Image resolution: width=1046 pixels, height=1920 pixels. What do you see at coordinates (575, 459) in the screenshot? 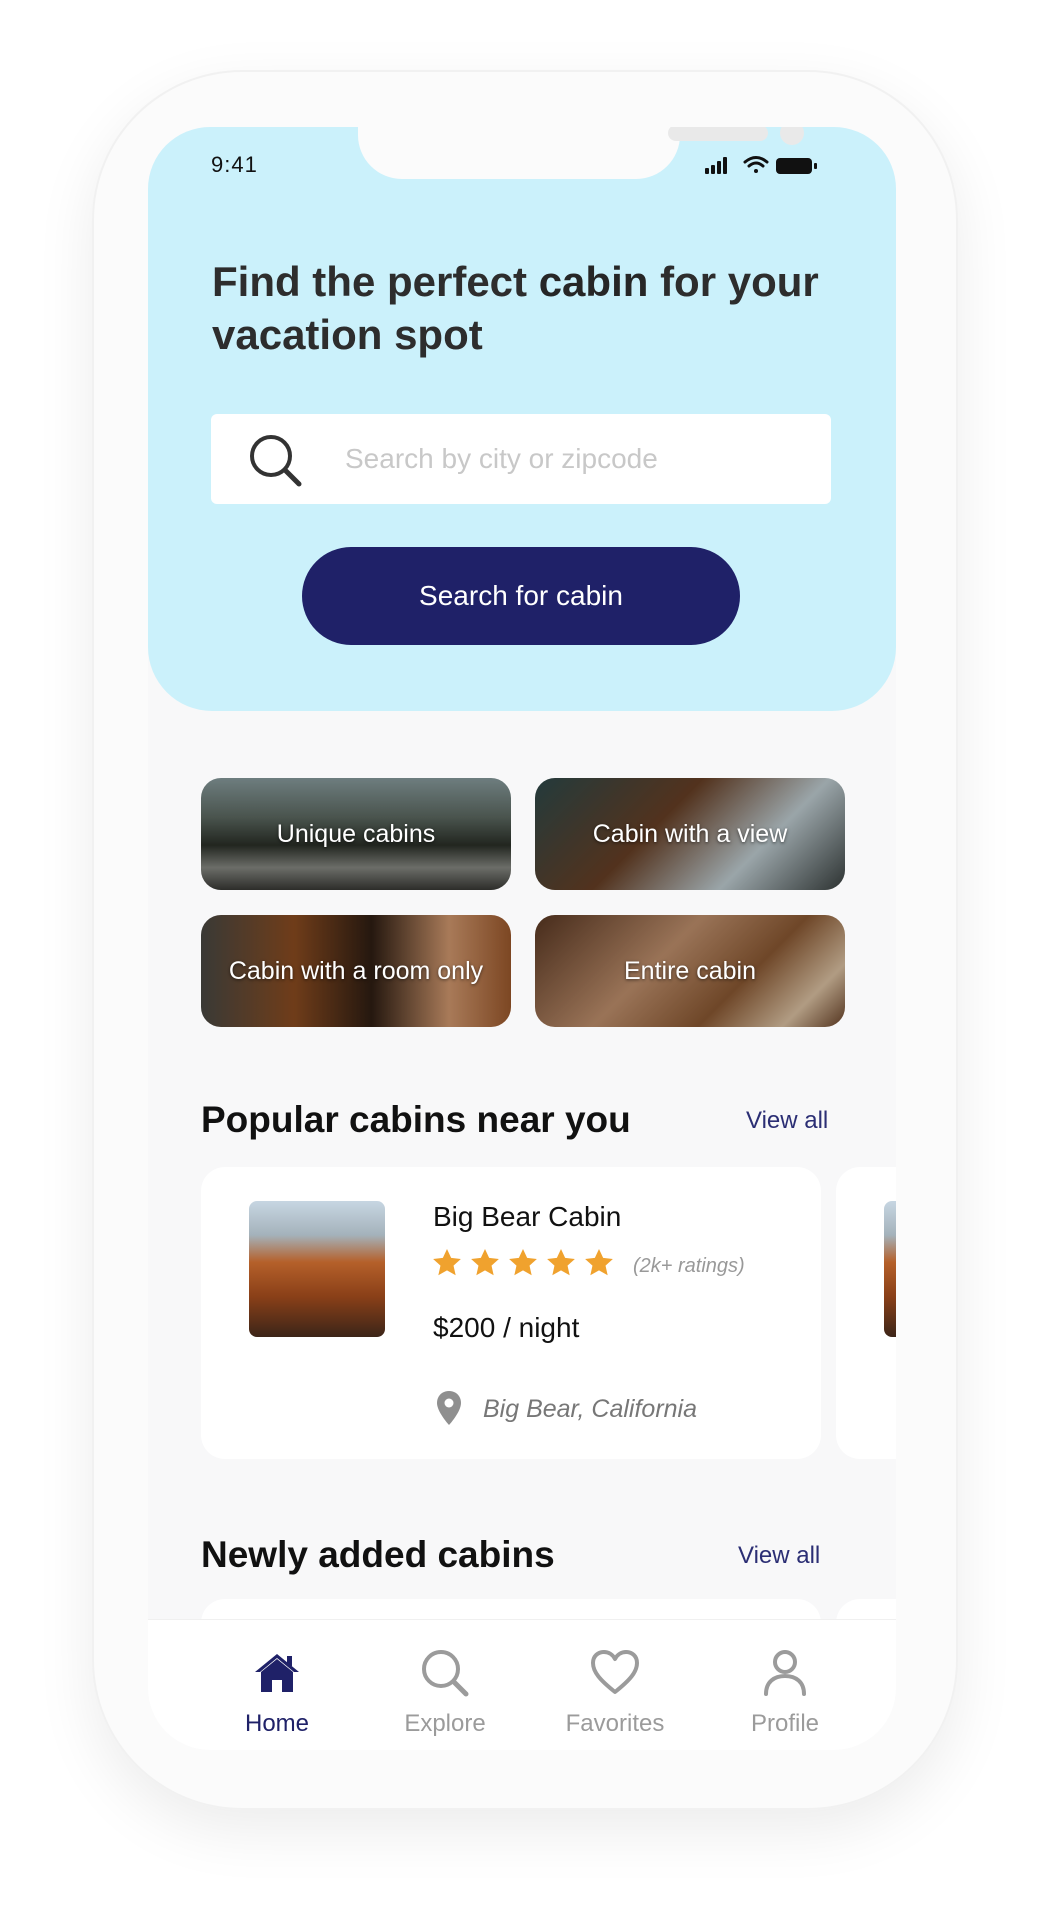
I see `search-input` at bounding box center [575, 459].